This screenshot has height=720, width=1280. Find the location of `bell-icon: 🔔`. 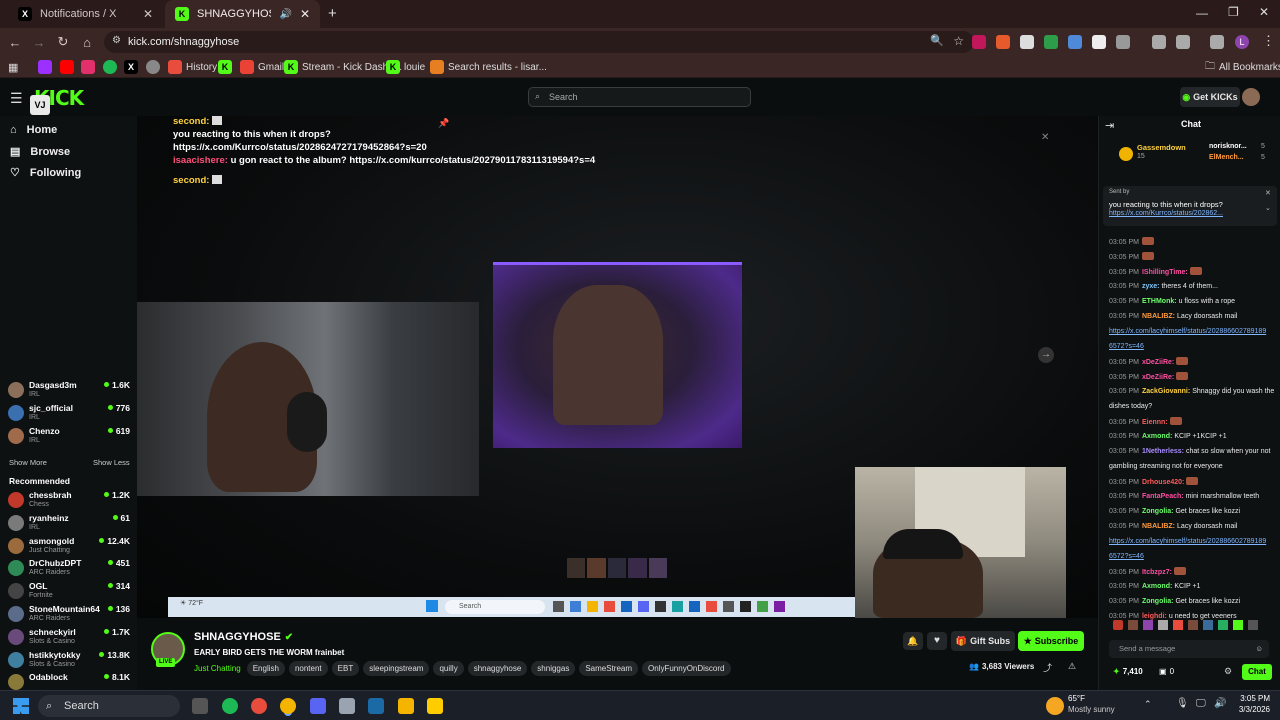

bell-icon: 🔔 is located at coordinates (913, 641).